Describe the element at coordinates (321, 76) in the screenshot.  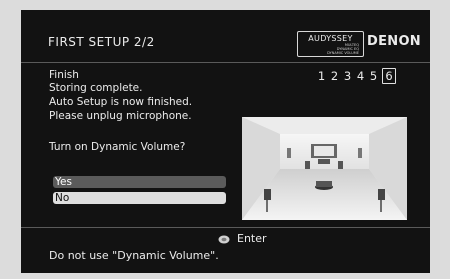
I see `step-number: 1` at that location.